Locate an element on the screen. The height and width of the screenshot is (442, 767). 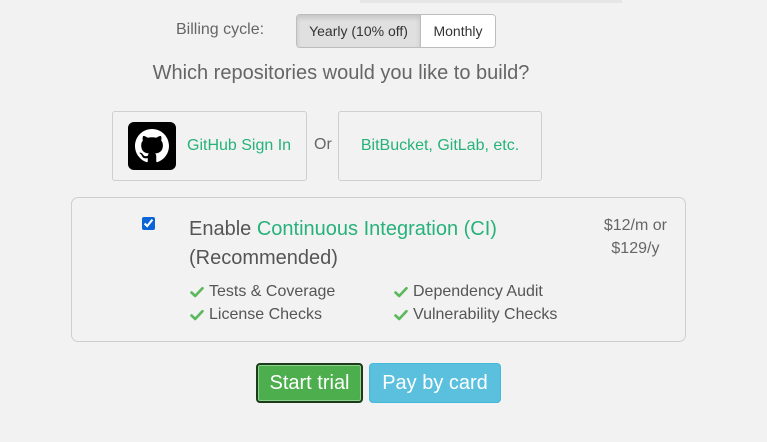
feature-item: Tests & Coverage is located at coordinates (262, 292).